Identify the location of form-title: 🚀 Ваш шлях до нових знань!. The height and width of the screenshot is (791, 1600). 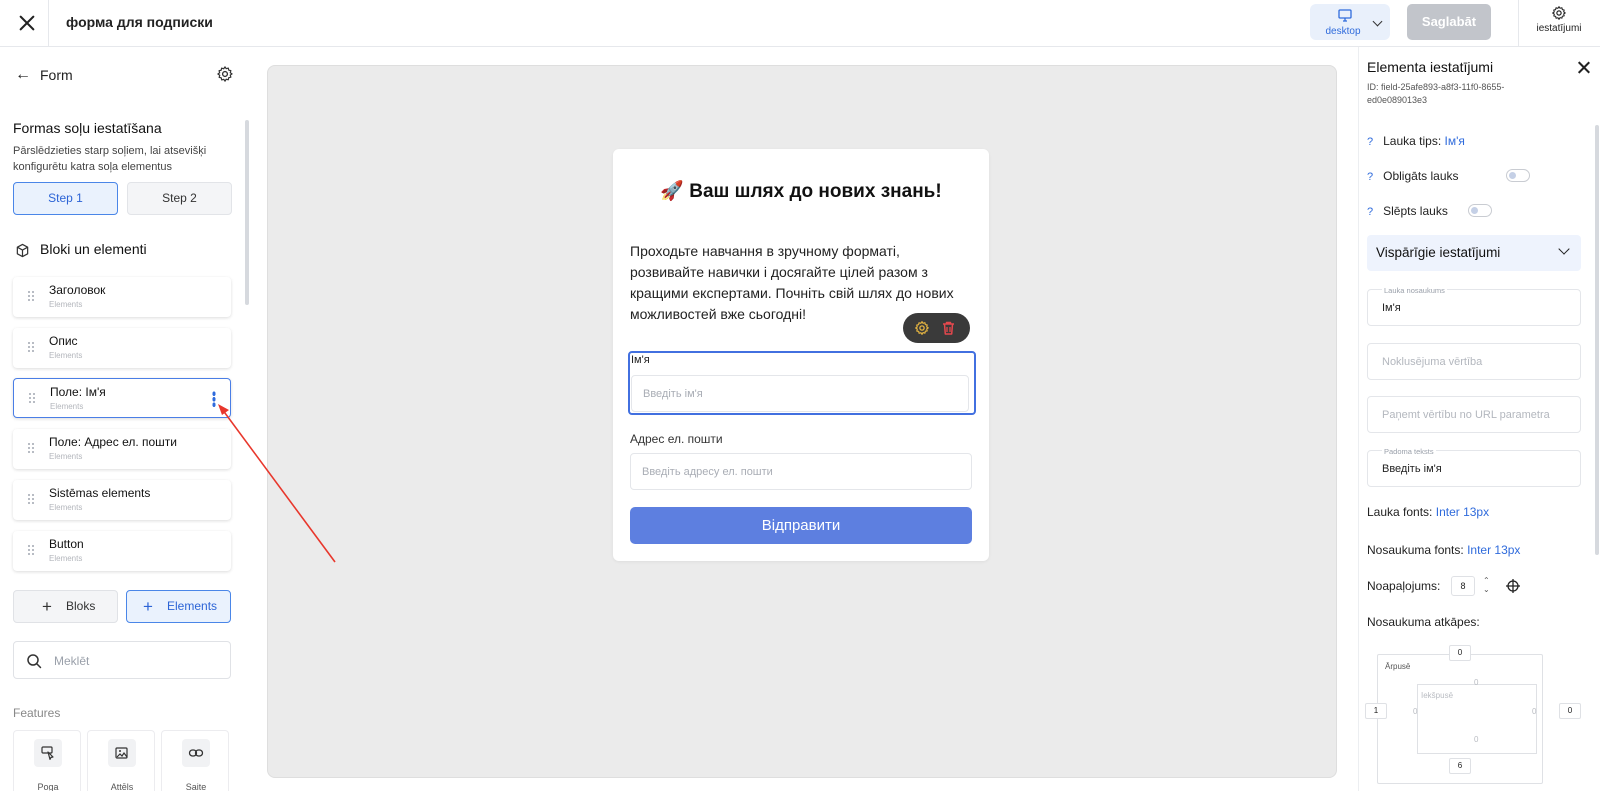
(801, 191).